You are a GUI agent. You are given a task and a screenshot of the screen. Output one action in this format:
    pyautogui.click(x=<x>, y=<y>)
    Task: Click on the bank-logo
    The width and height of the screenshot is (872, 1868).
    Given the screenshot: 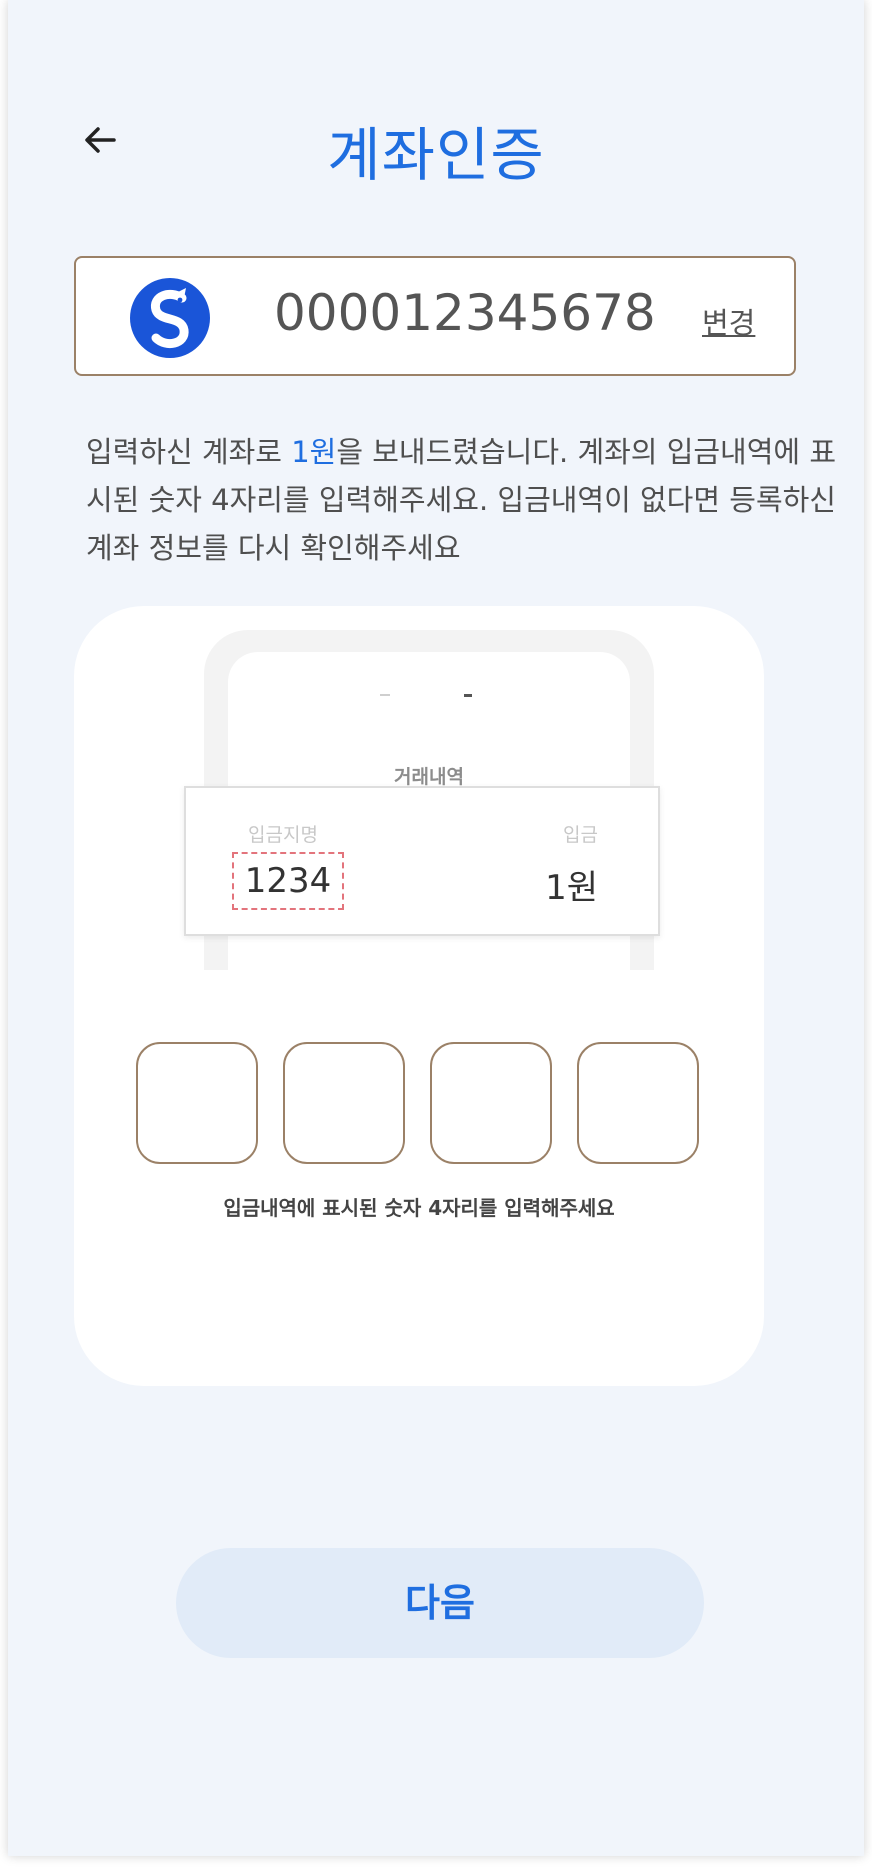 What is the action you would take?
    pyautogui.click(x=170, y=318)
    